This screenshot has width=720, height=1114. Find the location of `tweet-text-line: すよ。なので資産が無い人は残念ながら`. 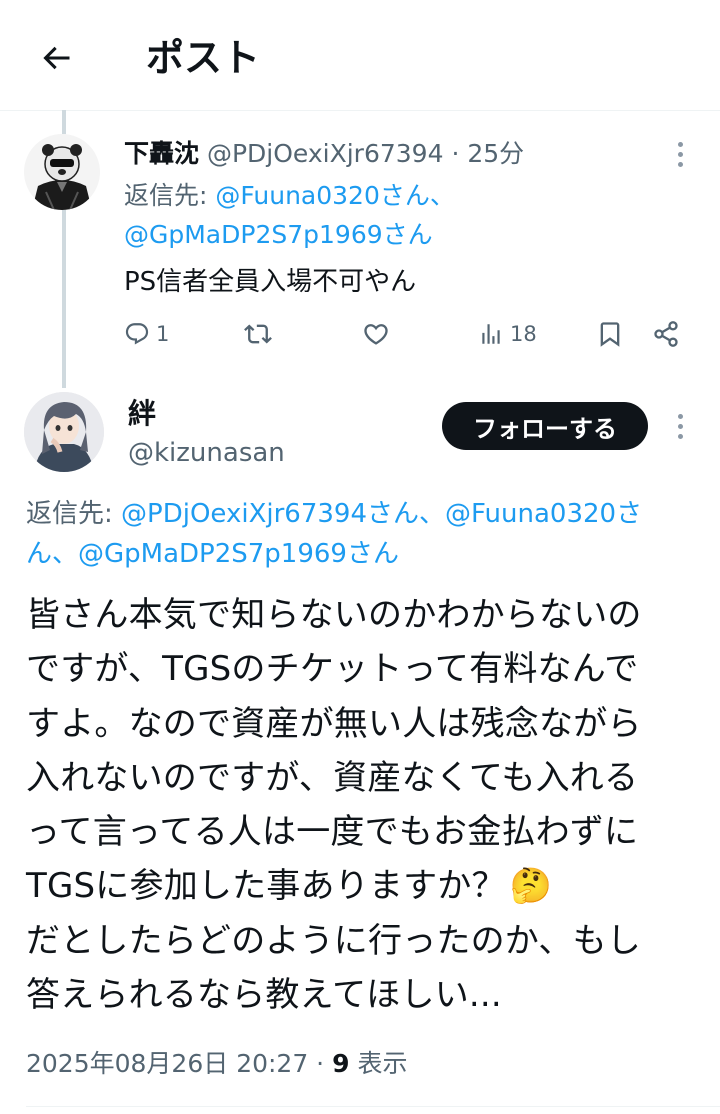

tweet-text-line: すよ。なので資産が無い人は残念ながら is located at coordinates (334, 723).